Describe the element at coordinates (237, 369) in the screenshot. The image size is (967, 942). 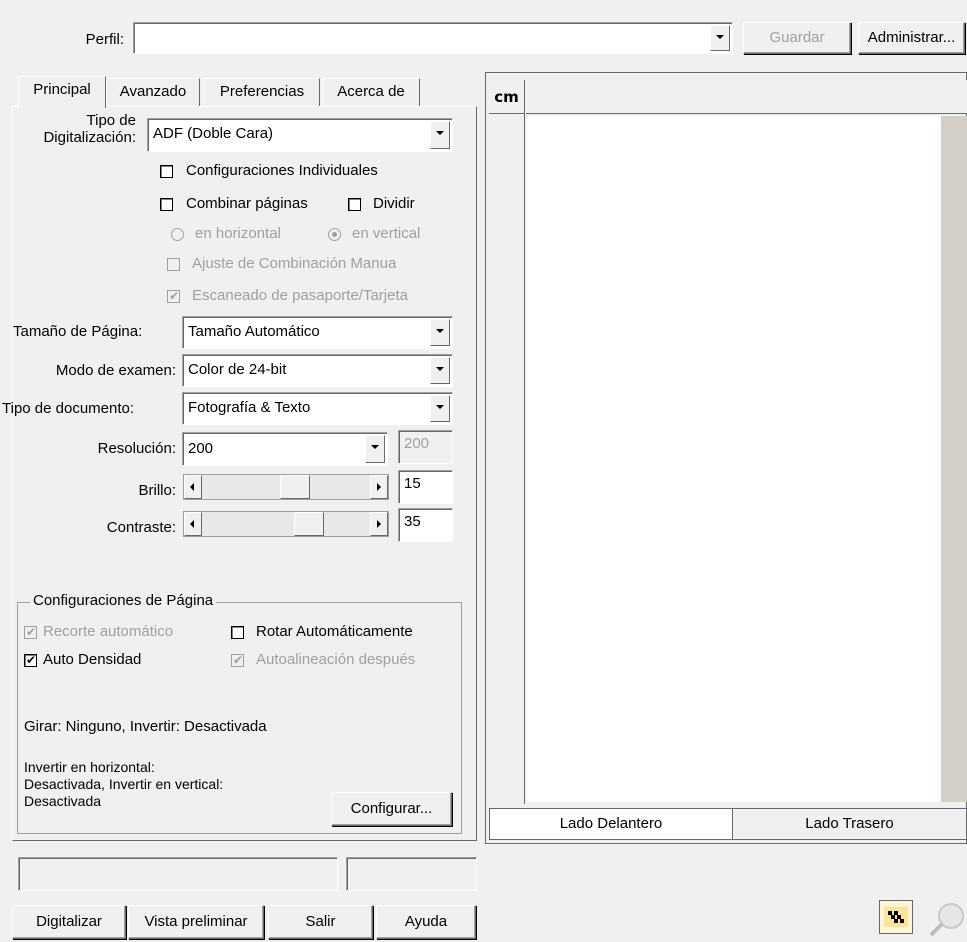
I see `scan-mode-value: Color de 24-bit` at that location.